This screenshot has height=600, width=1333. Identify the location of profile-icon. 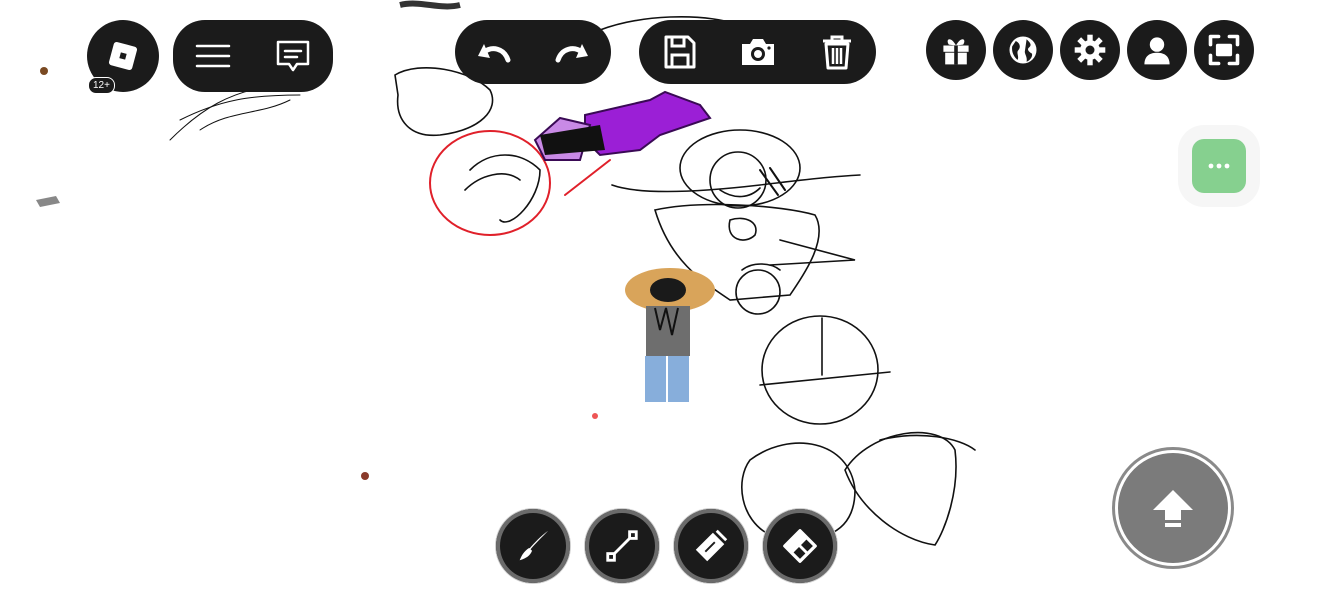
(1157, 51).